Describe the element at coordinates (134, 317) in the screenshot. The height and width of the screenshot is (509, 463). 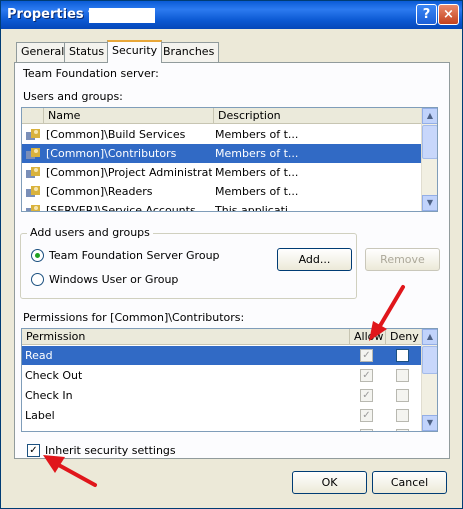
I see `permissions-label: Permissions for [Common]\Contributors:` at that location.